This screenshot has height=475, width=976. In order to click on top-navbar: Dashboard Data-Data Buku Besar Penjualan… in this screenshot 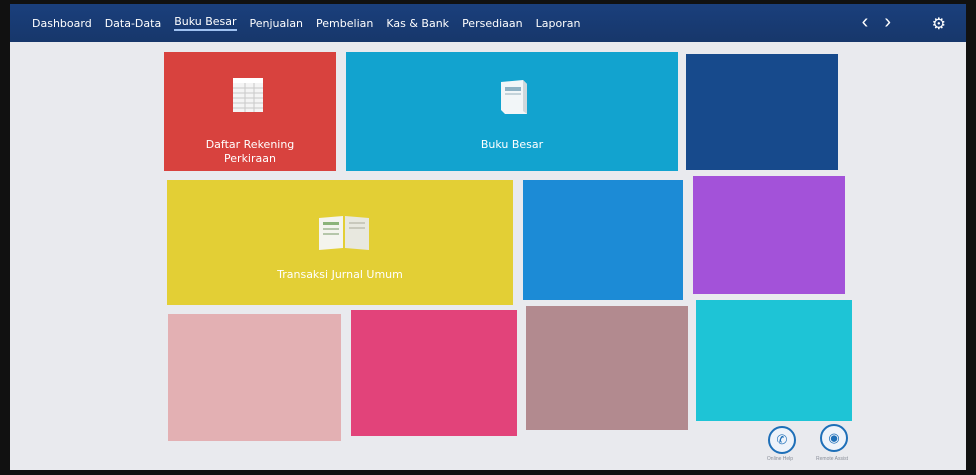, I will do `click(488, 23)`.